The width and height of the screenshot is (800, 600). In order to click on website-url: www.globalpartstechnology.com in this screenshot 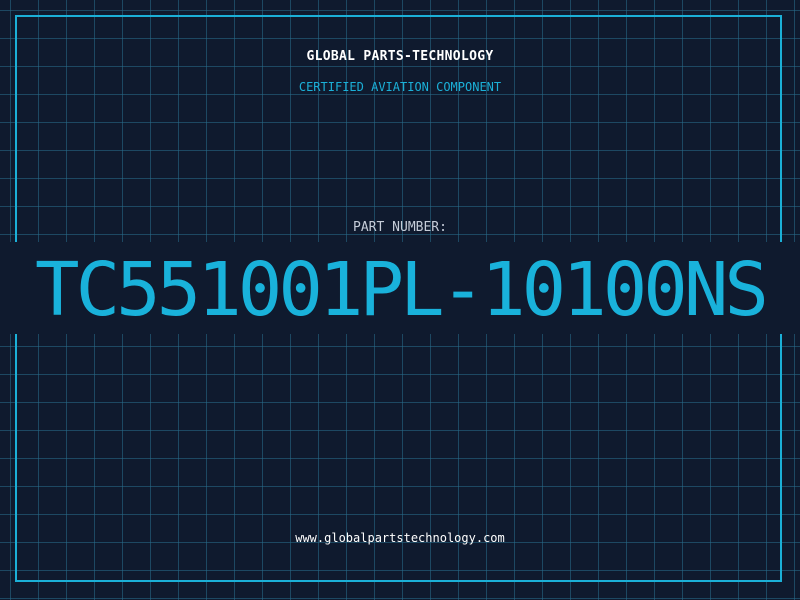, I will do `click(400, 538)`.